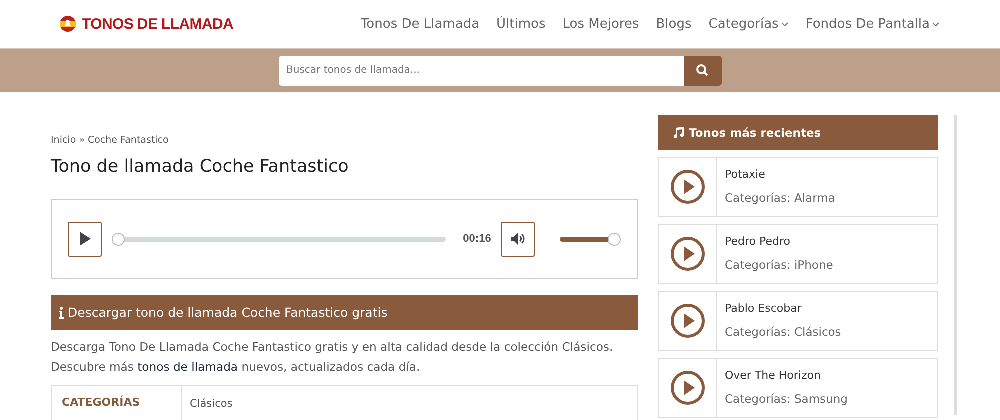 This screenshot has height=420, width=1000. What do you see at coordinates (158, 24) in the screenshot?
I see `logo-text: TONOS DE LLAMADA` at bounding box center [158, 24].